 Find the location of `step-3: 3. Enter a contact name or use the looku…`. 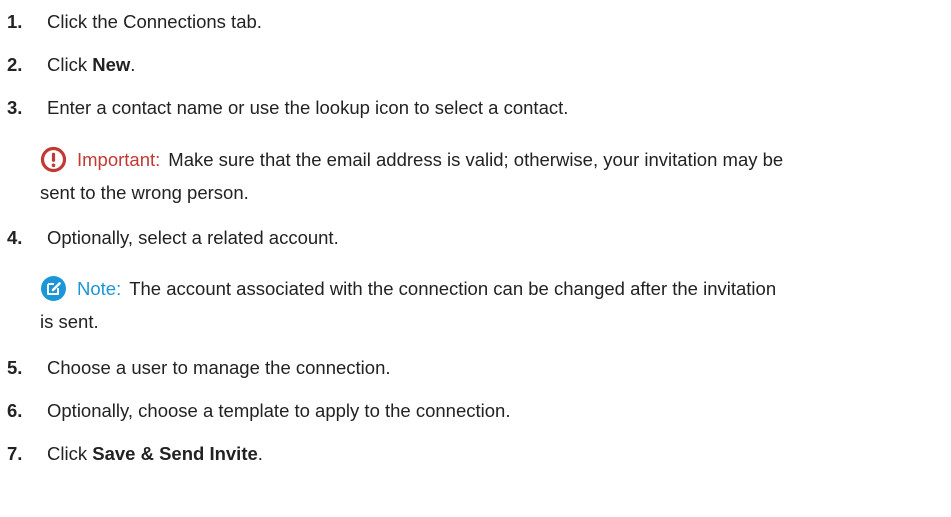

step-3: 3. Enter a contact name or use the looku… is located at coordinates (287, 108).